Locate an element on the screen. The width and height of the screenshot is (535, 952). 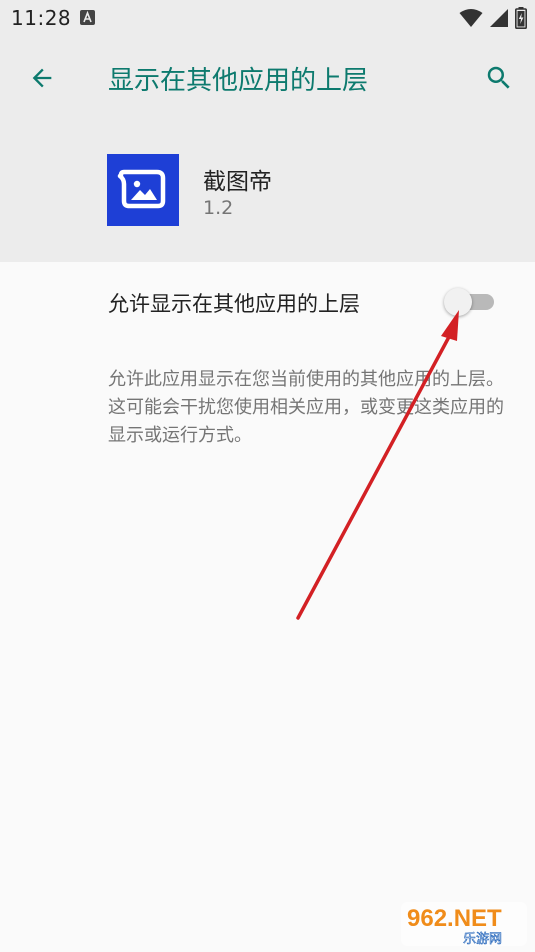
back-button is located at coordinates (42, 78).